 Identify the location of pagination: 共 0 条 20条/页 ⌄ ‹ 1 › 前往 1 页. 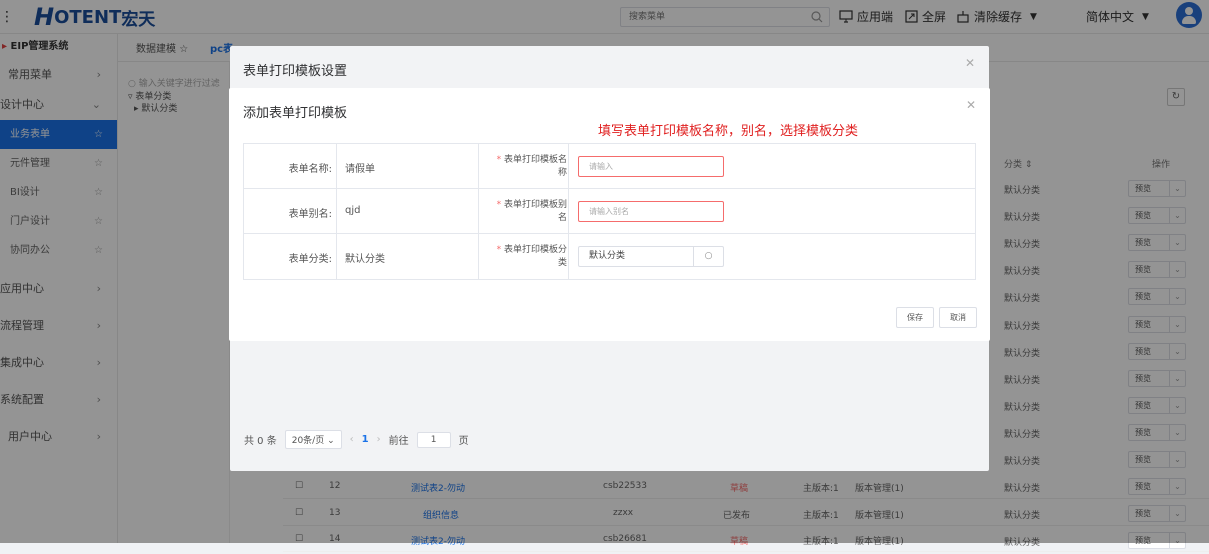
(356, 439).